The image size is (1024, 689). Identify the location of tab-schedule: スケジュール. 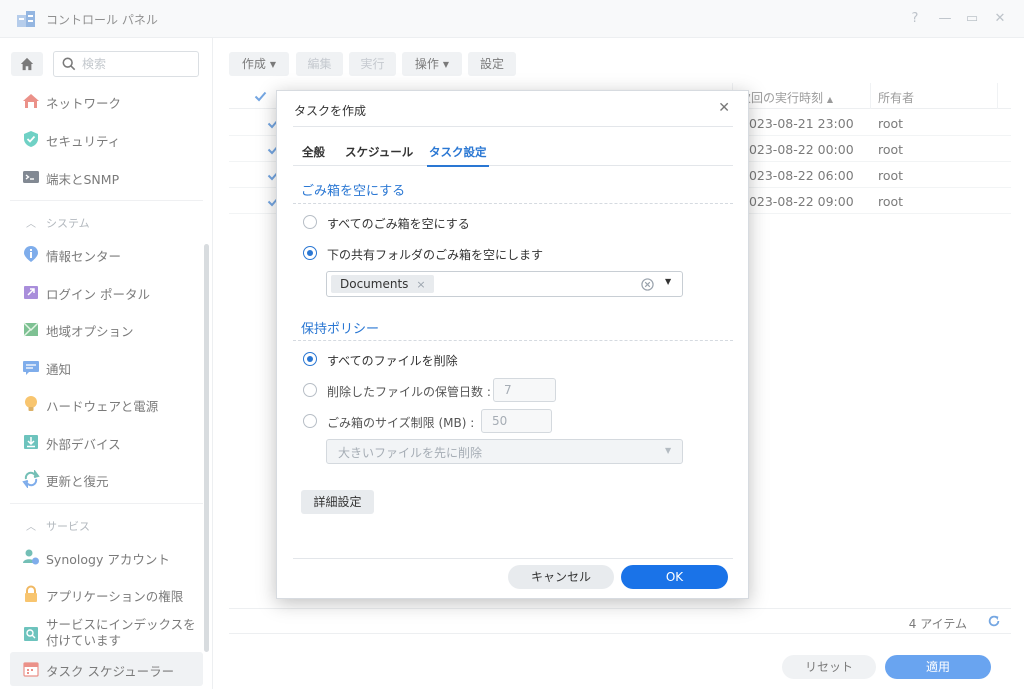
(379, 152).